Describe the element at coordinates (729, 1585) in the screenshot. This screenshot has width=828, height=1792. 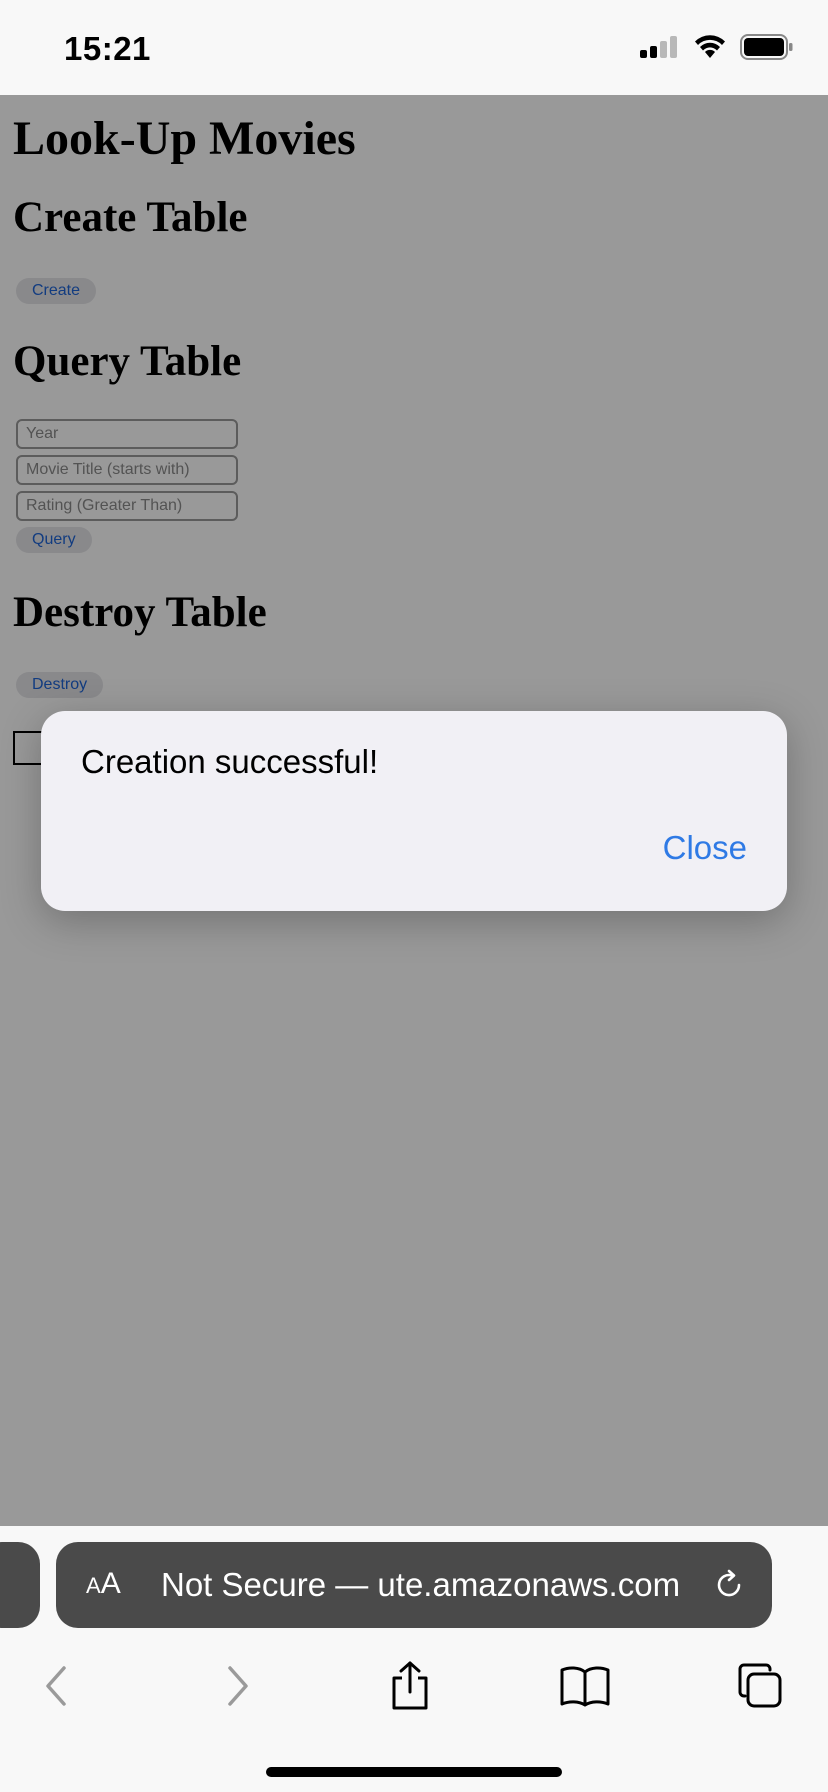
I see `reload-icon` at that location.